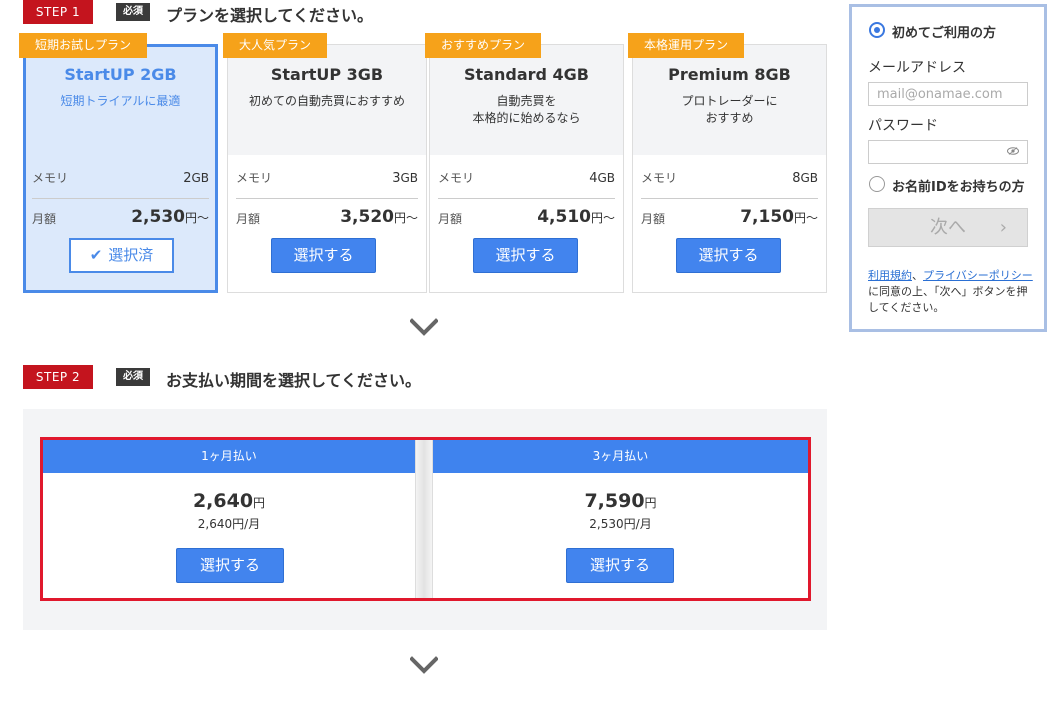  What do you see at coordinates (978, 275) in the screenshot?
I see `privacy-policy-link: プライバシーポリシー` at bounding box center [978, 275].